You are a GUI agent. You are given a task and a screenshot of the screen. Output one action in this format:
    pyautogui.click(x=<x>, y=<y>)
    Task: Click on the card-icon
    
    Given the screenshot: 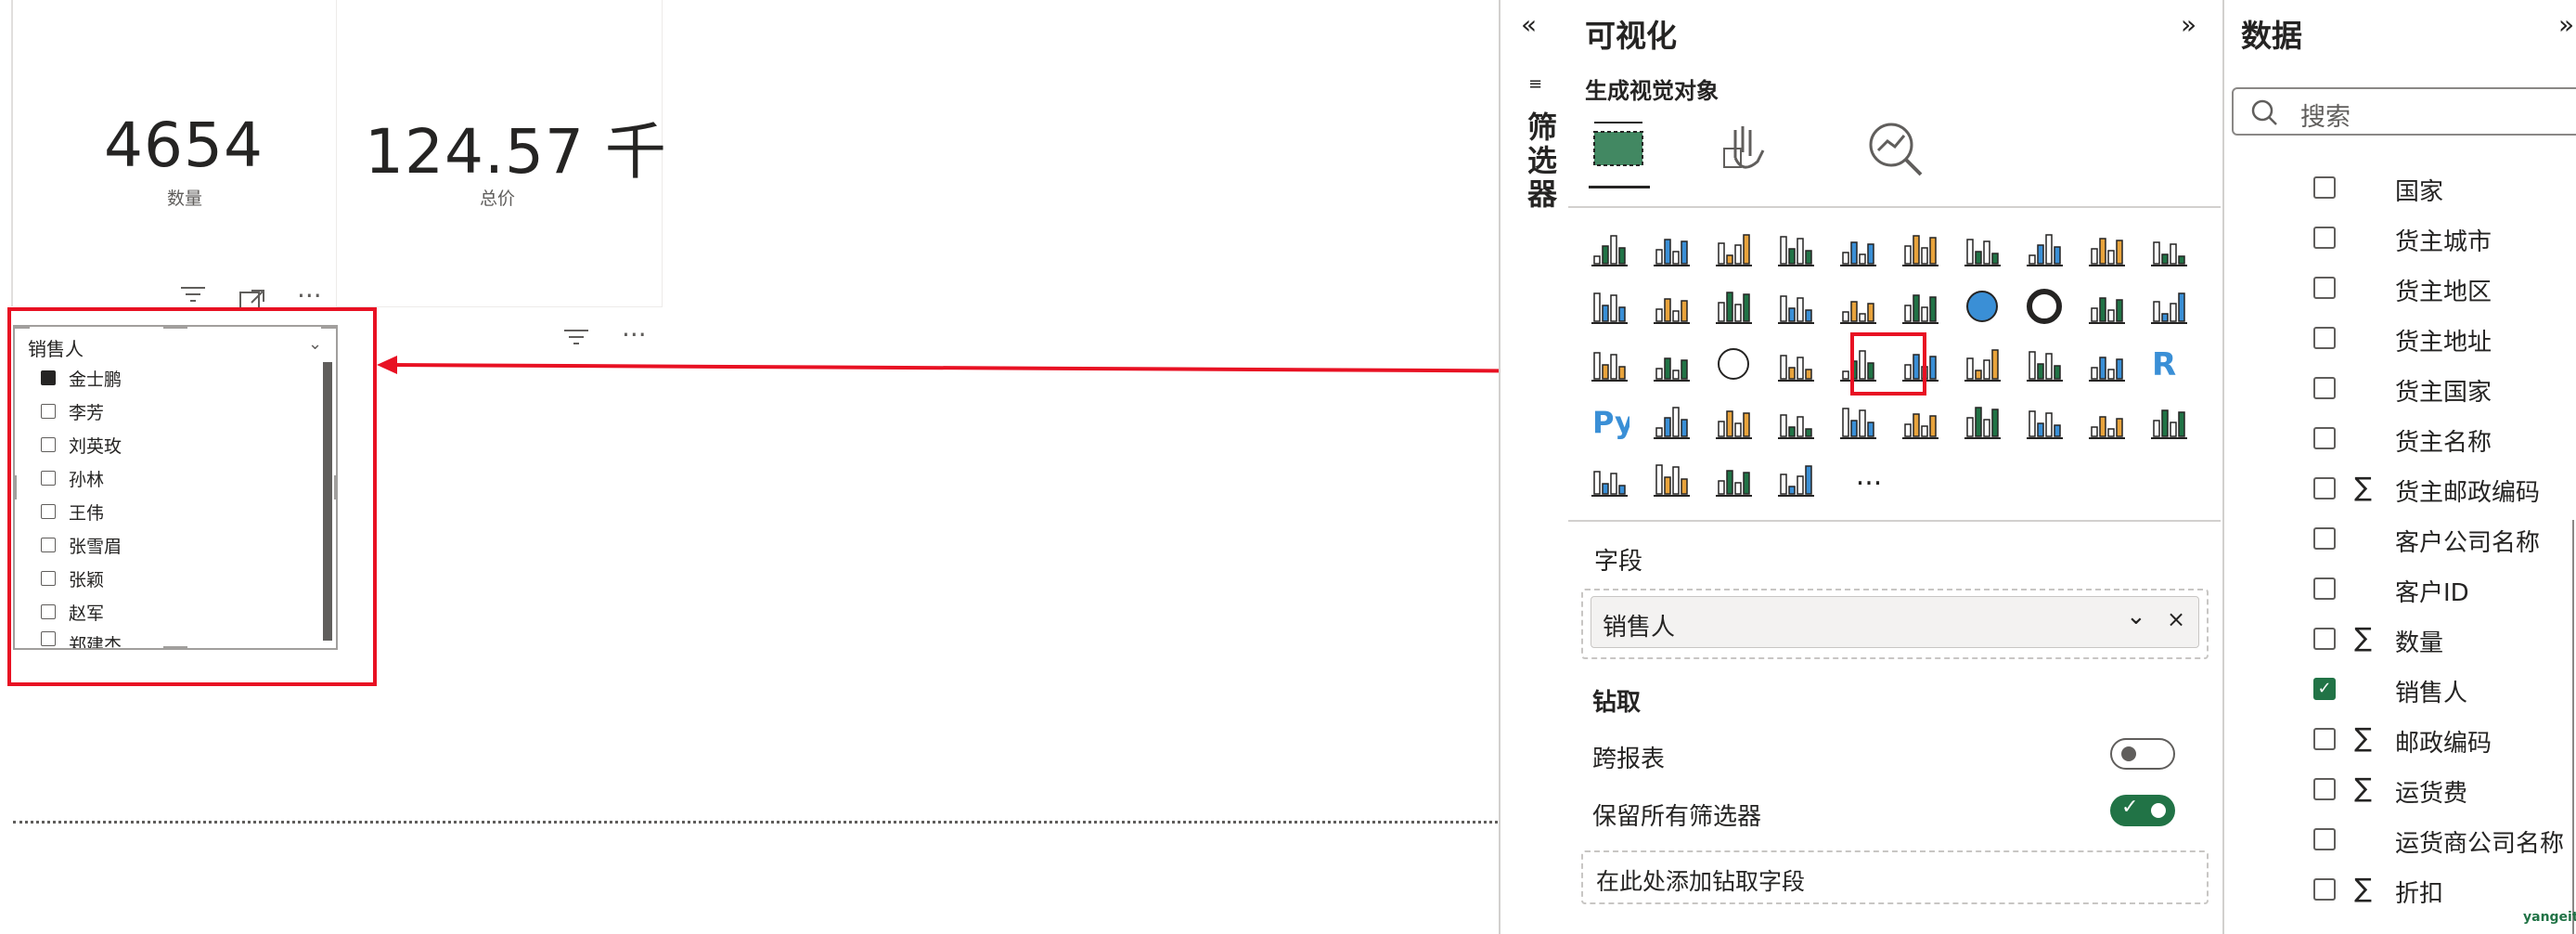 What is the action you would take?
    pyautogui.click(x=1796, y=364)
    